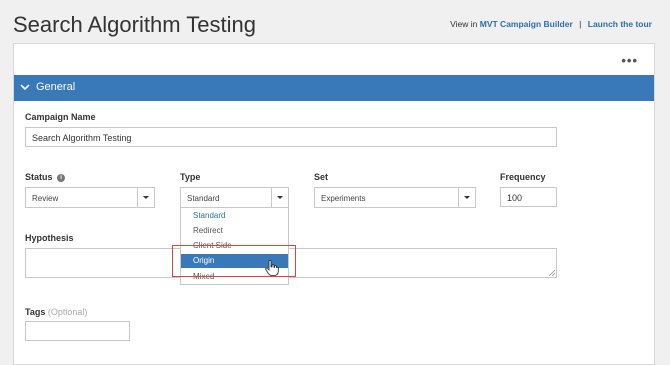 This screenshot has width=670, height=365. What do you see at coordinates (526, 24) in the screenshot?
I see `mvt-campaign-builder-link: MVT Campaign Builder` at bounding box center [526, 24].